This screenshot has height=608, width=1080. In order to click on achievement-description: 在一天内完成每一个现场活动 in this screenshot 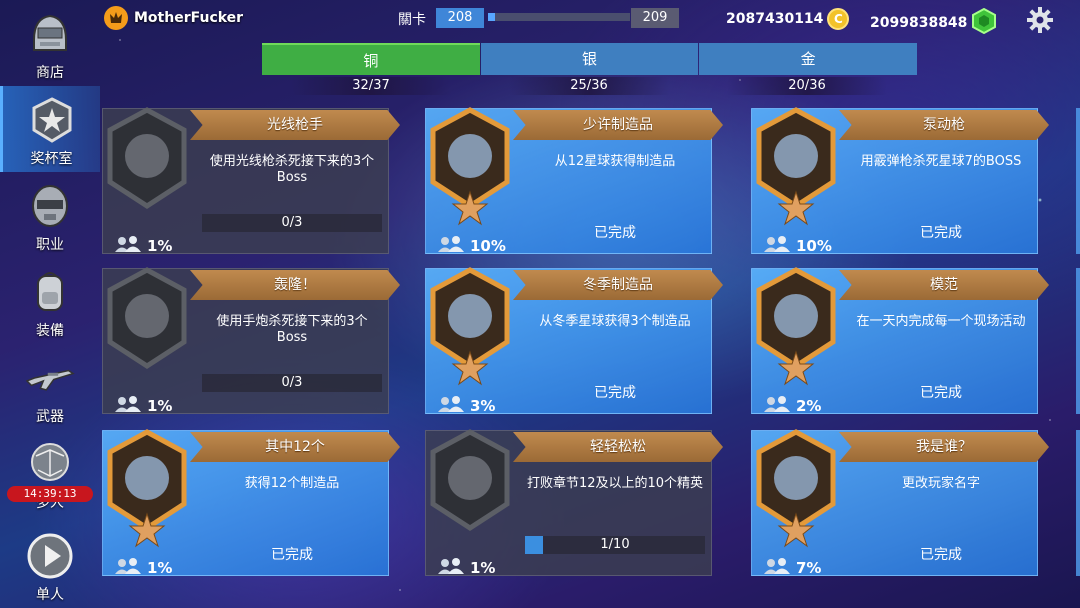, I will do `click(941, 321)`.